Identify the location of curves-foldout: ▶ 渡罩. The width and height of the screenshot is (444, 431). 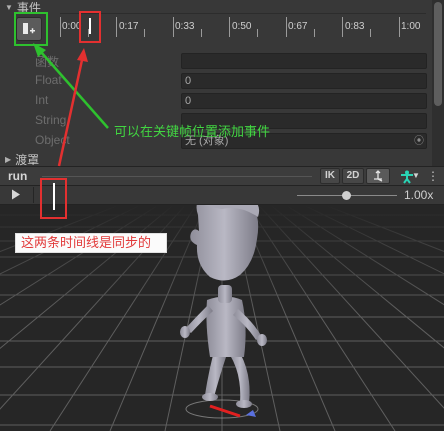
(20, 159).